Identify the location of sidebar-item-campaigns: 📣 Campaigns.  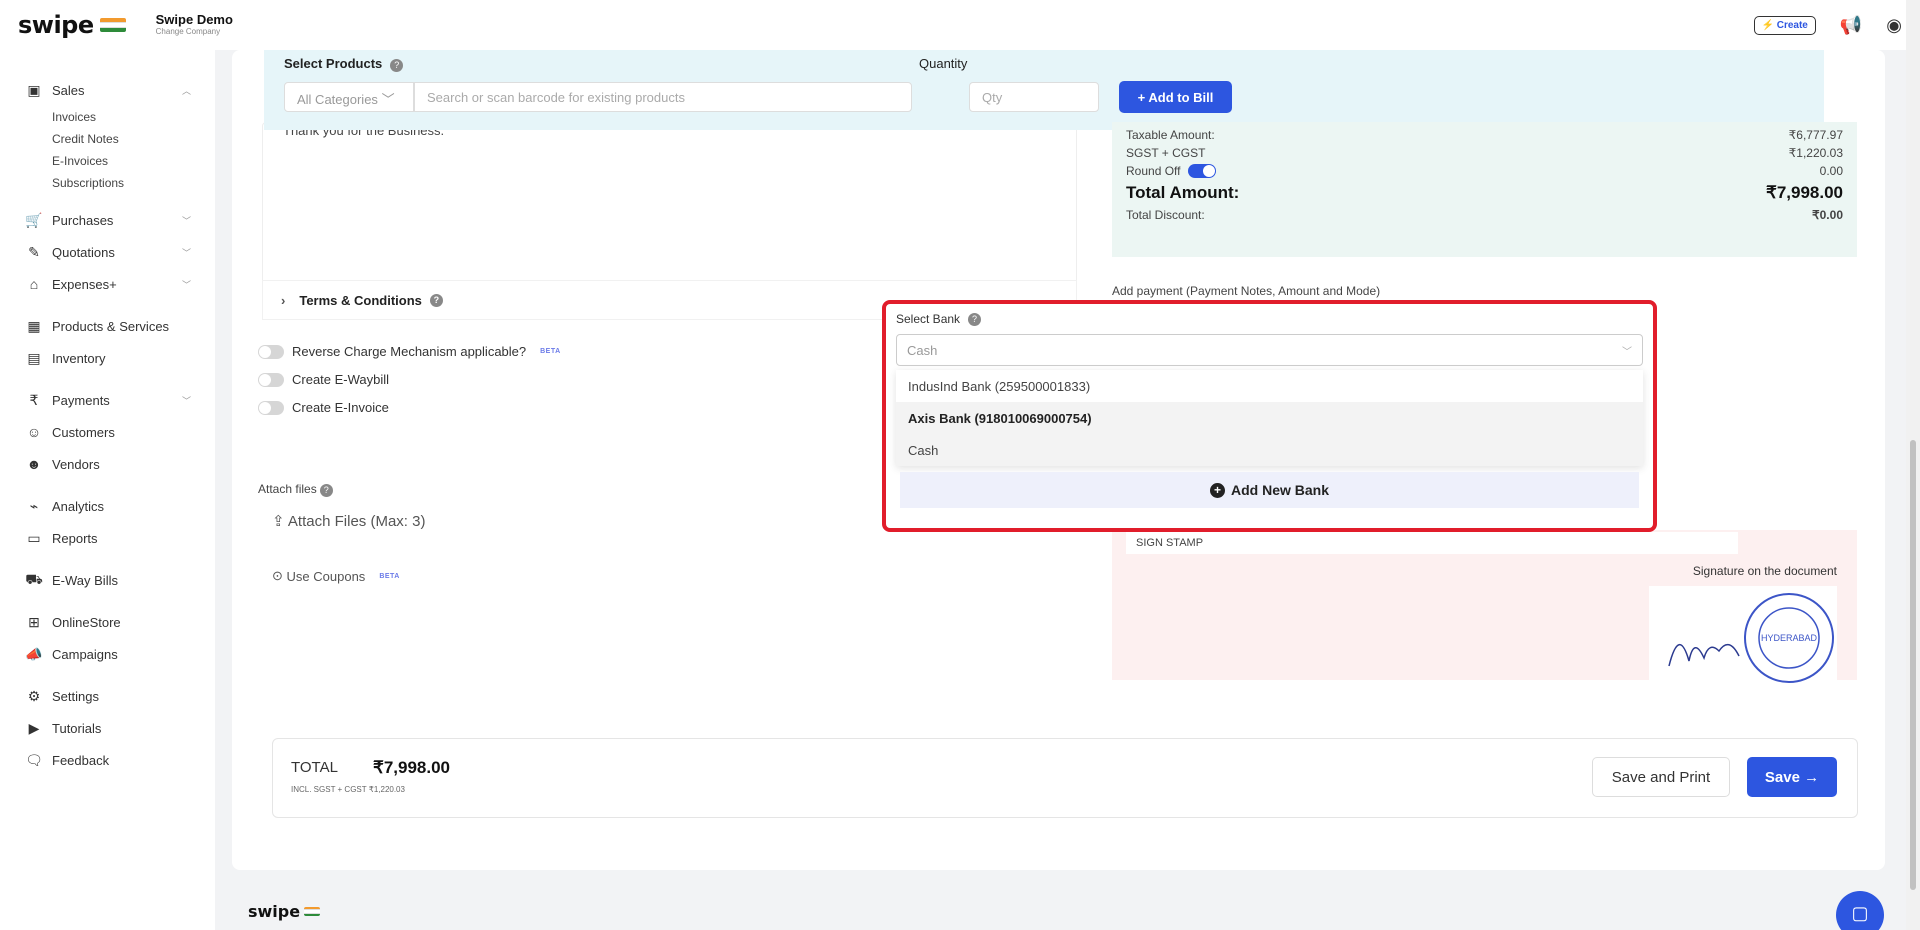
(107, 654).